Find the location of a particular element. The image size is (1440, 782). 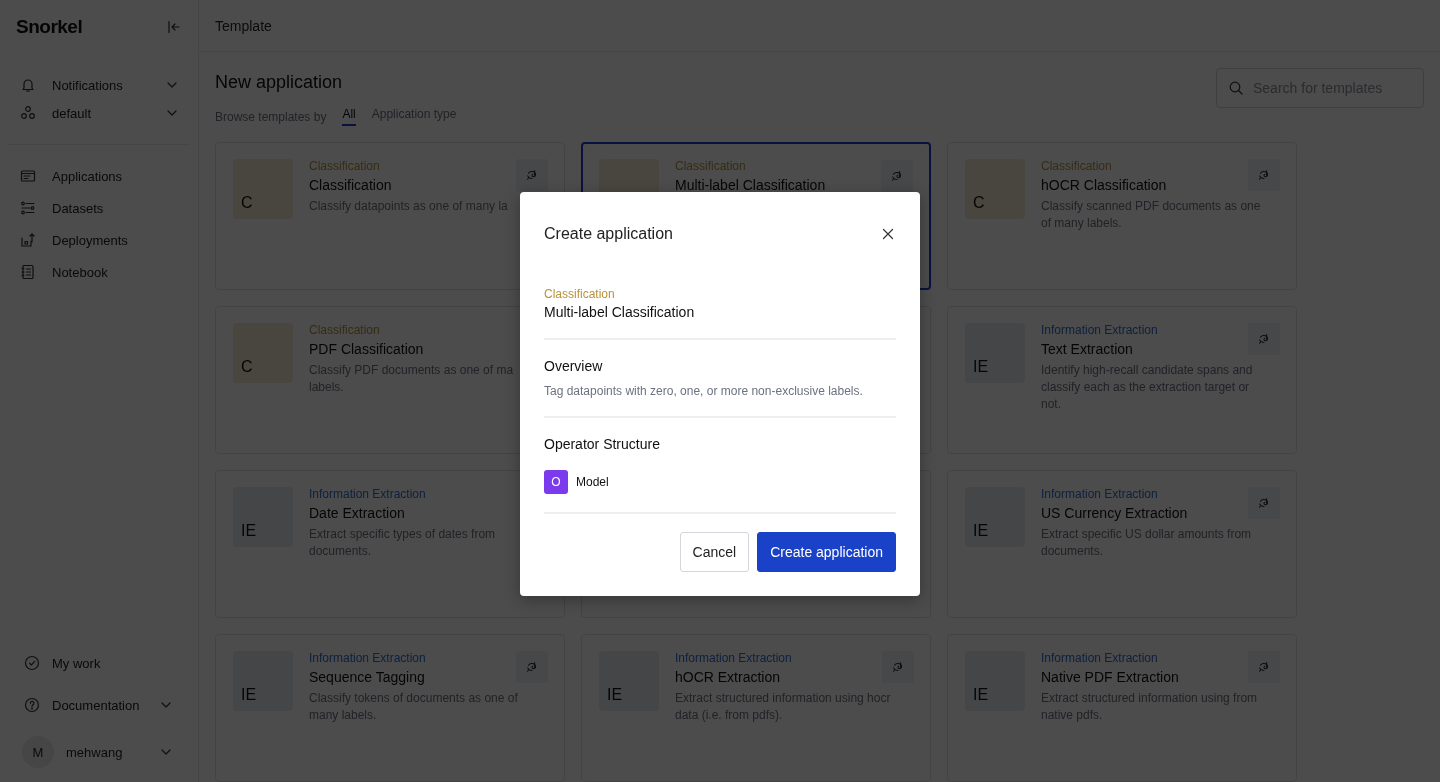

logo: Snorkel is located at coordinates (49, 27).